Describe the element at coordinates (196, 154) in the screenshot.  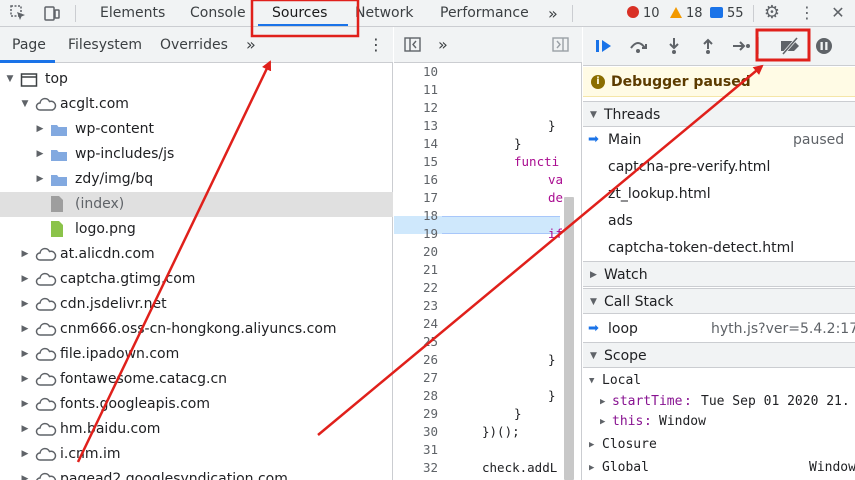
I see `tree-item: ▶ wp-includes/js` at that location.